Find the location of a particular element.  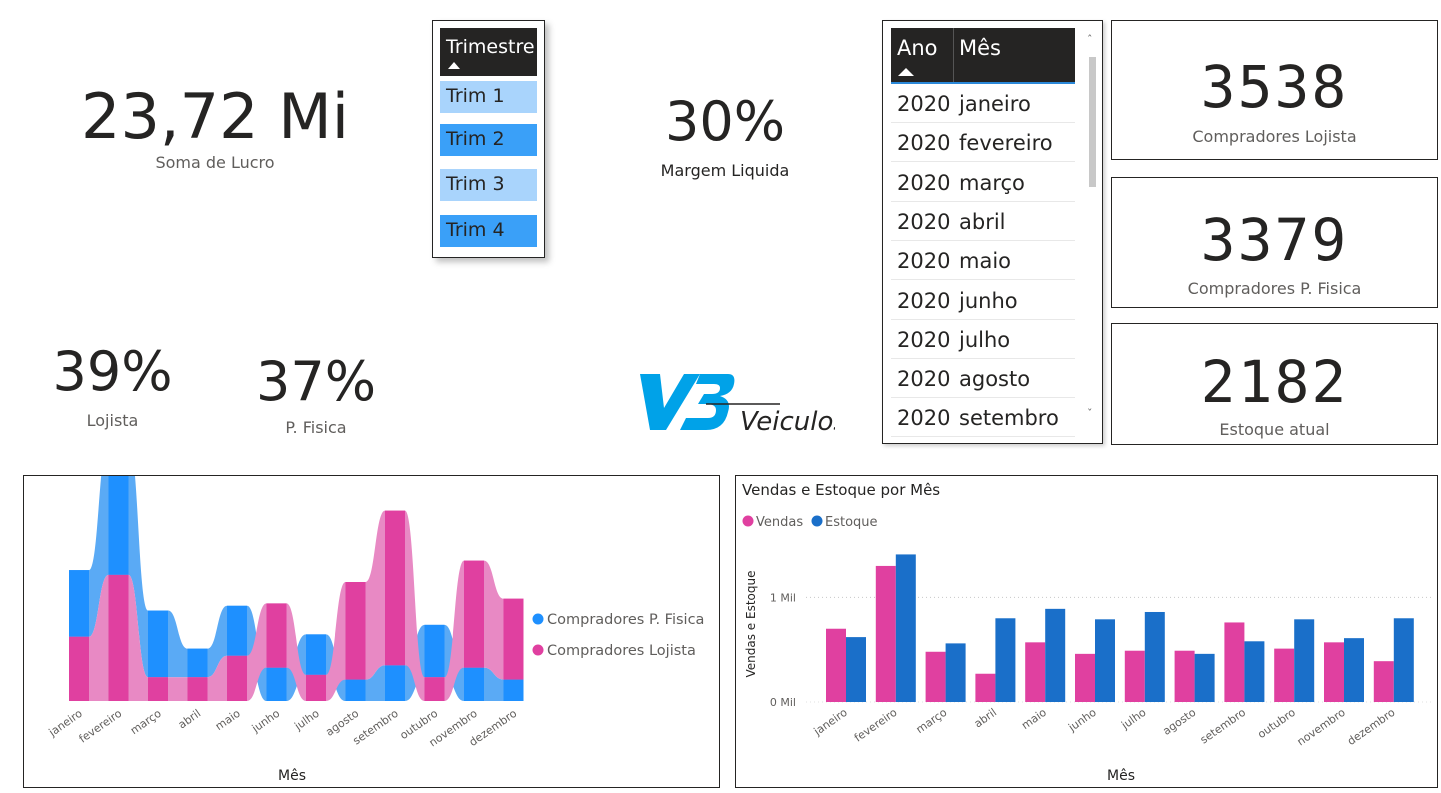

legend-label: Vendas is located at coordinates (779, 522).